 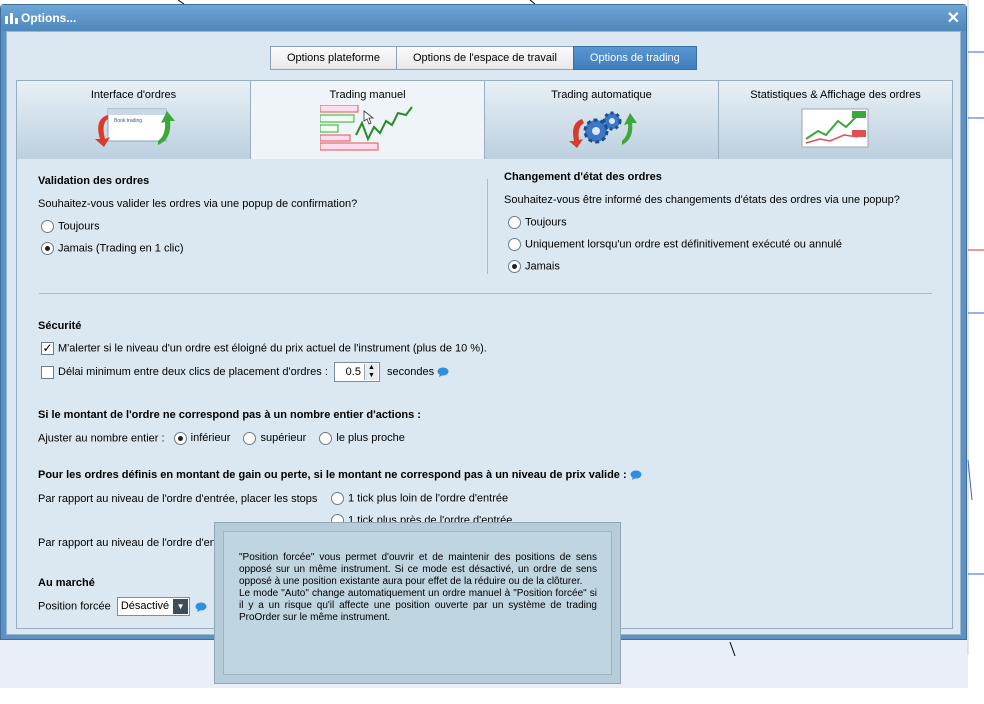 What do you see at coordinates (128, 121) in the screenshot?
I see `svg-text: Book trading` at bounding box center [128, 121].